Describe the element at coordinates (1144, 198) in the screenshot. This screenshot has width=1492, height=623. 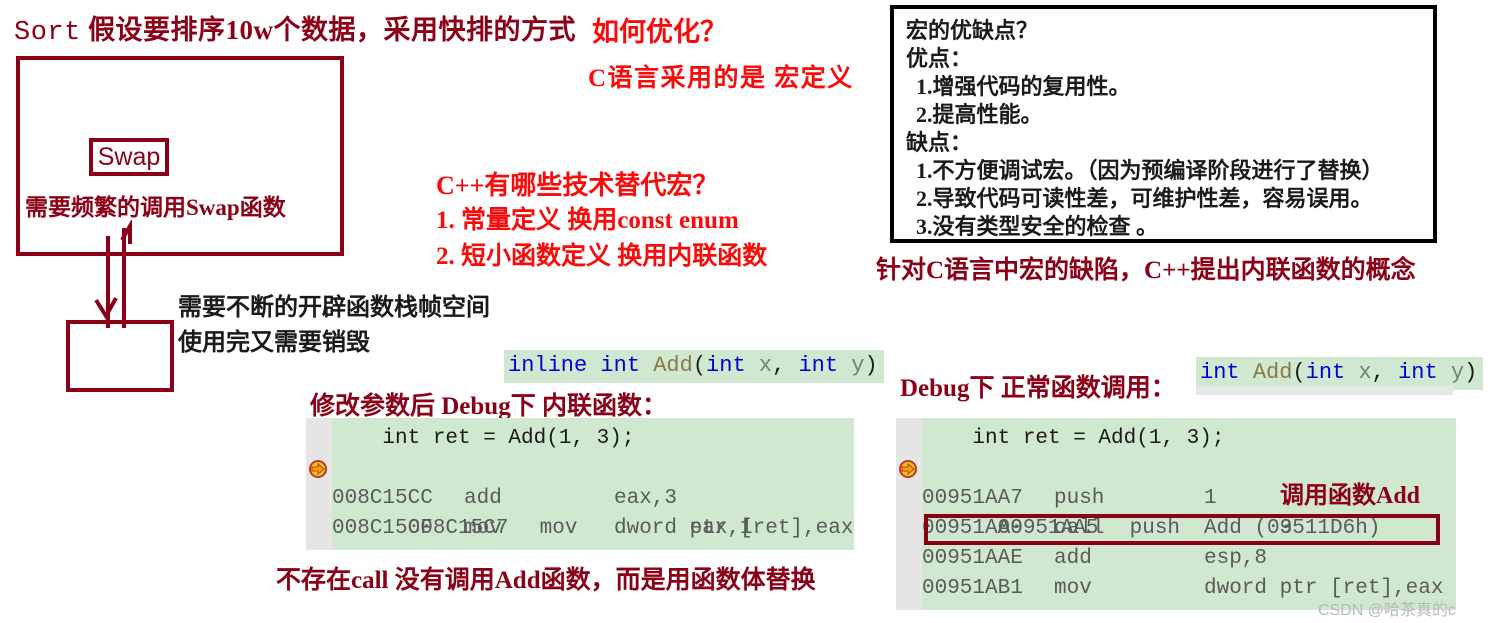
I see `macro-con-item: 2.导致代码可读性差，可维护性差，容易误用。` at that location.